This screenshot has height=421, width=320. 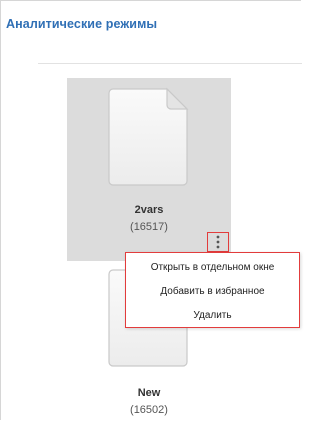 I want to click on menu-item-open-new-window: Открыть в отдельном окне, so click(x=212, y=267).